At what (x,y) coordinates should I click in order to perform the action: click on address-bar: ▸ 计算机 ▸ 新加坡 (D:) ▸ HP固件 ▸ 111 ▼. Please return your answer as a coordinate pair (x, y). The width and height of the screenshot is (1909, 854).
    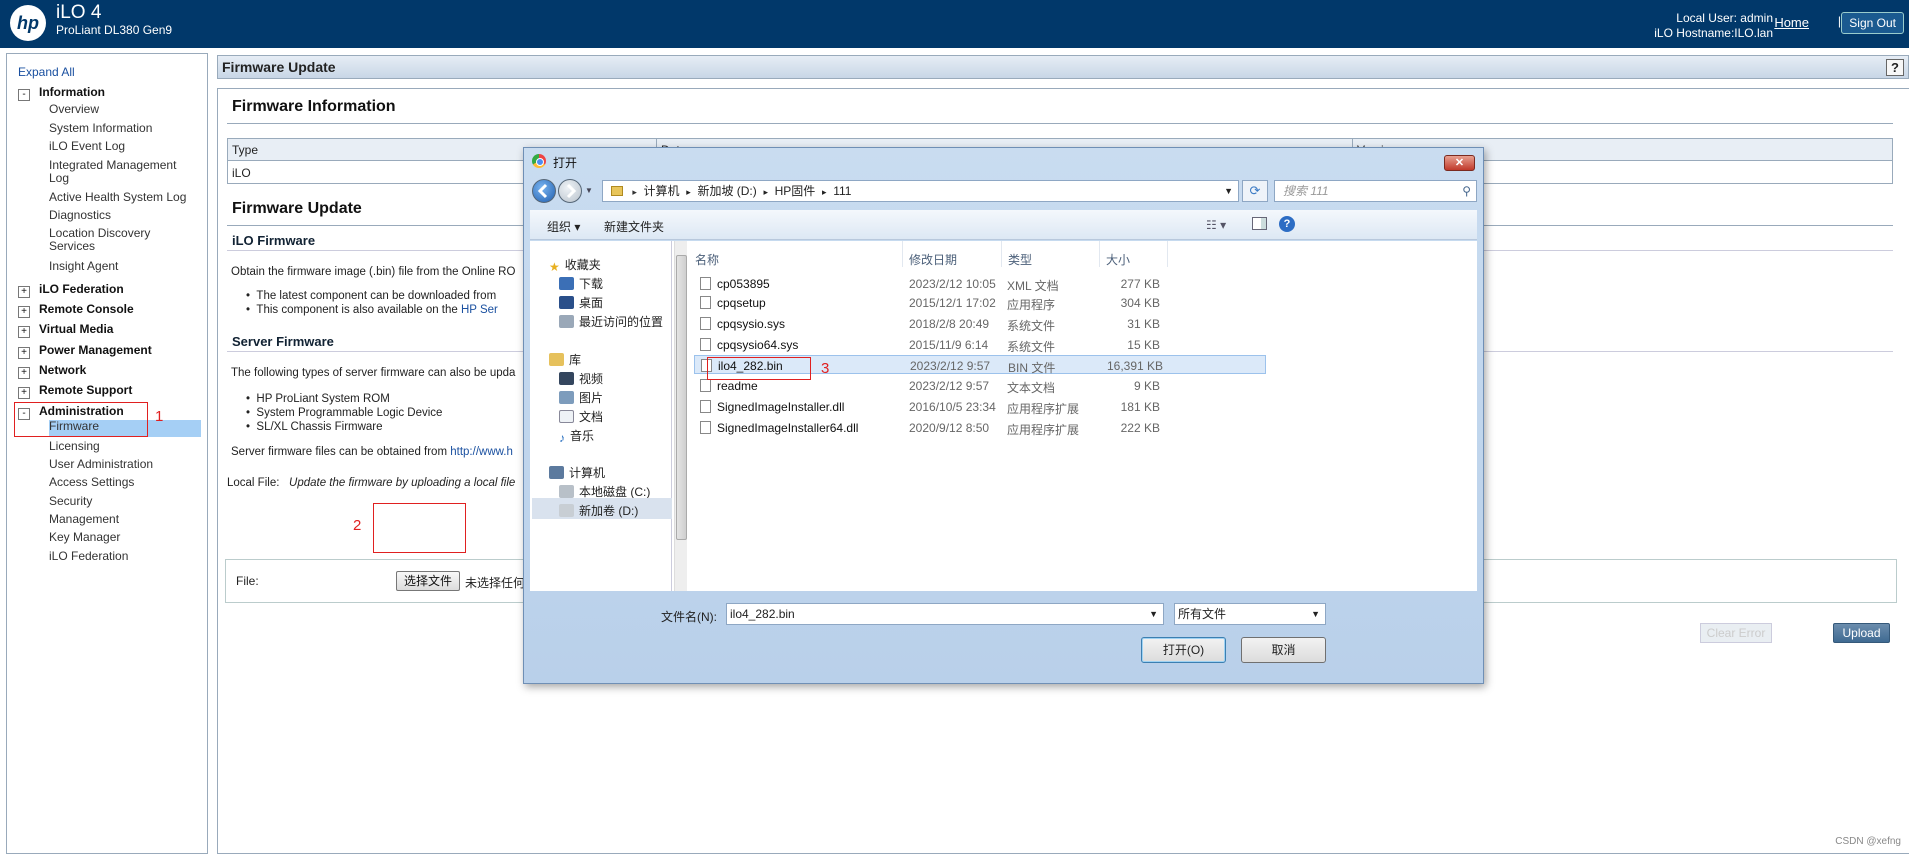
    Looking at the image, I should click on (920, 191).